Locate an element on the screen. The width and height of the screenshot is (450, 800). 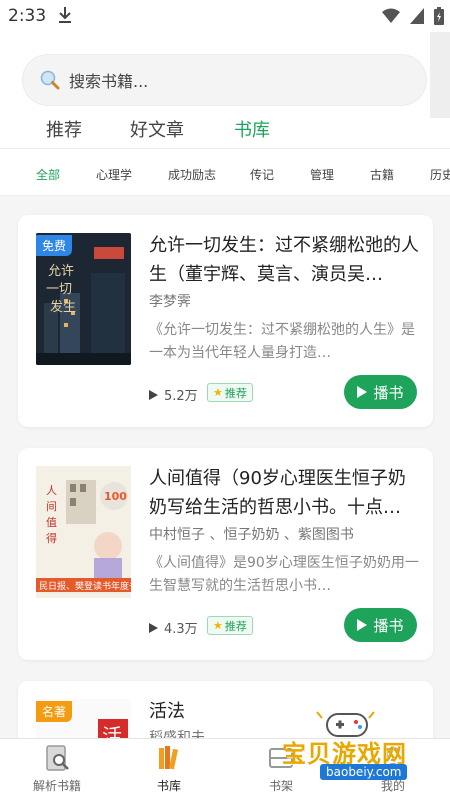
category-biography: 传记 is located at coordinates (262, 174).